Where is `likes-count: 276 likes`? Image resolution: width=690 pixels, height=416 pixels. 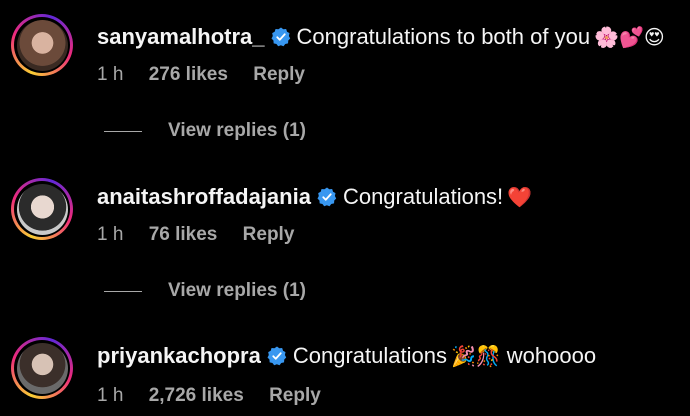 likes-count: 276 likes is located at coordinates (188, 75).